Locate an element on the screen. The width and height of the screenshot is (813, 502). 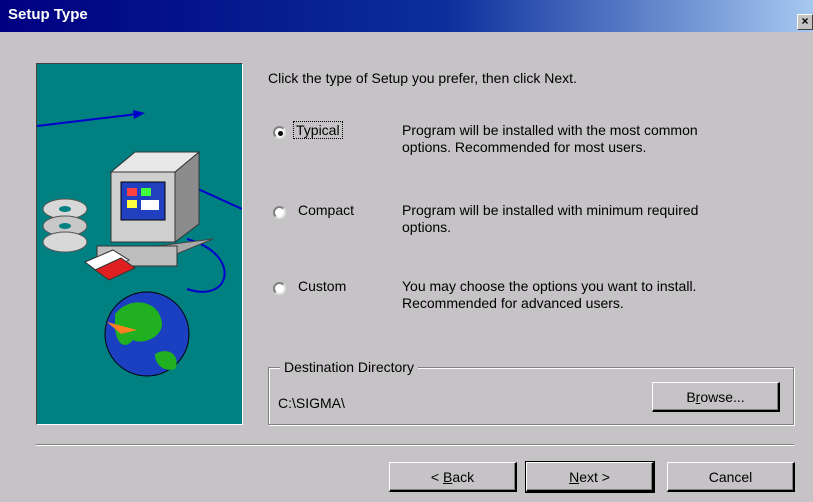
radio-compact is located at coordinates (279, 212).